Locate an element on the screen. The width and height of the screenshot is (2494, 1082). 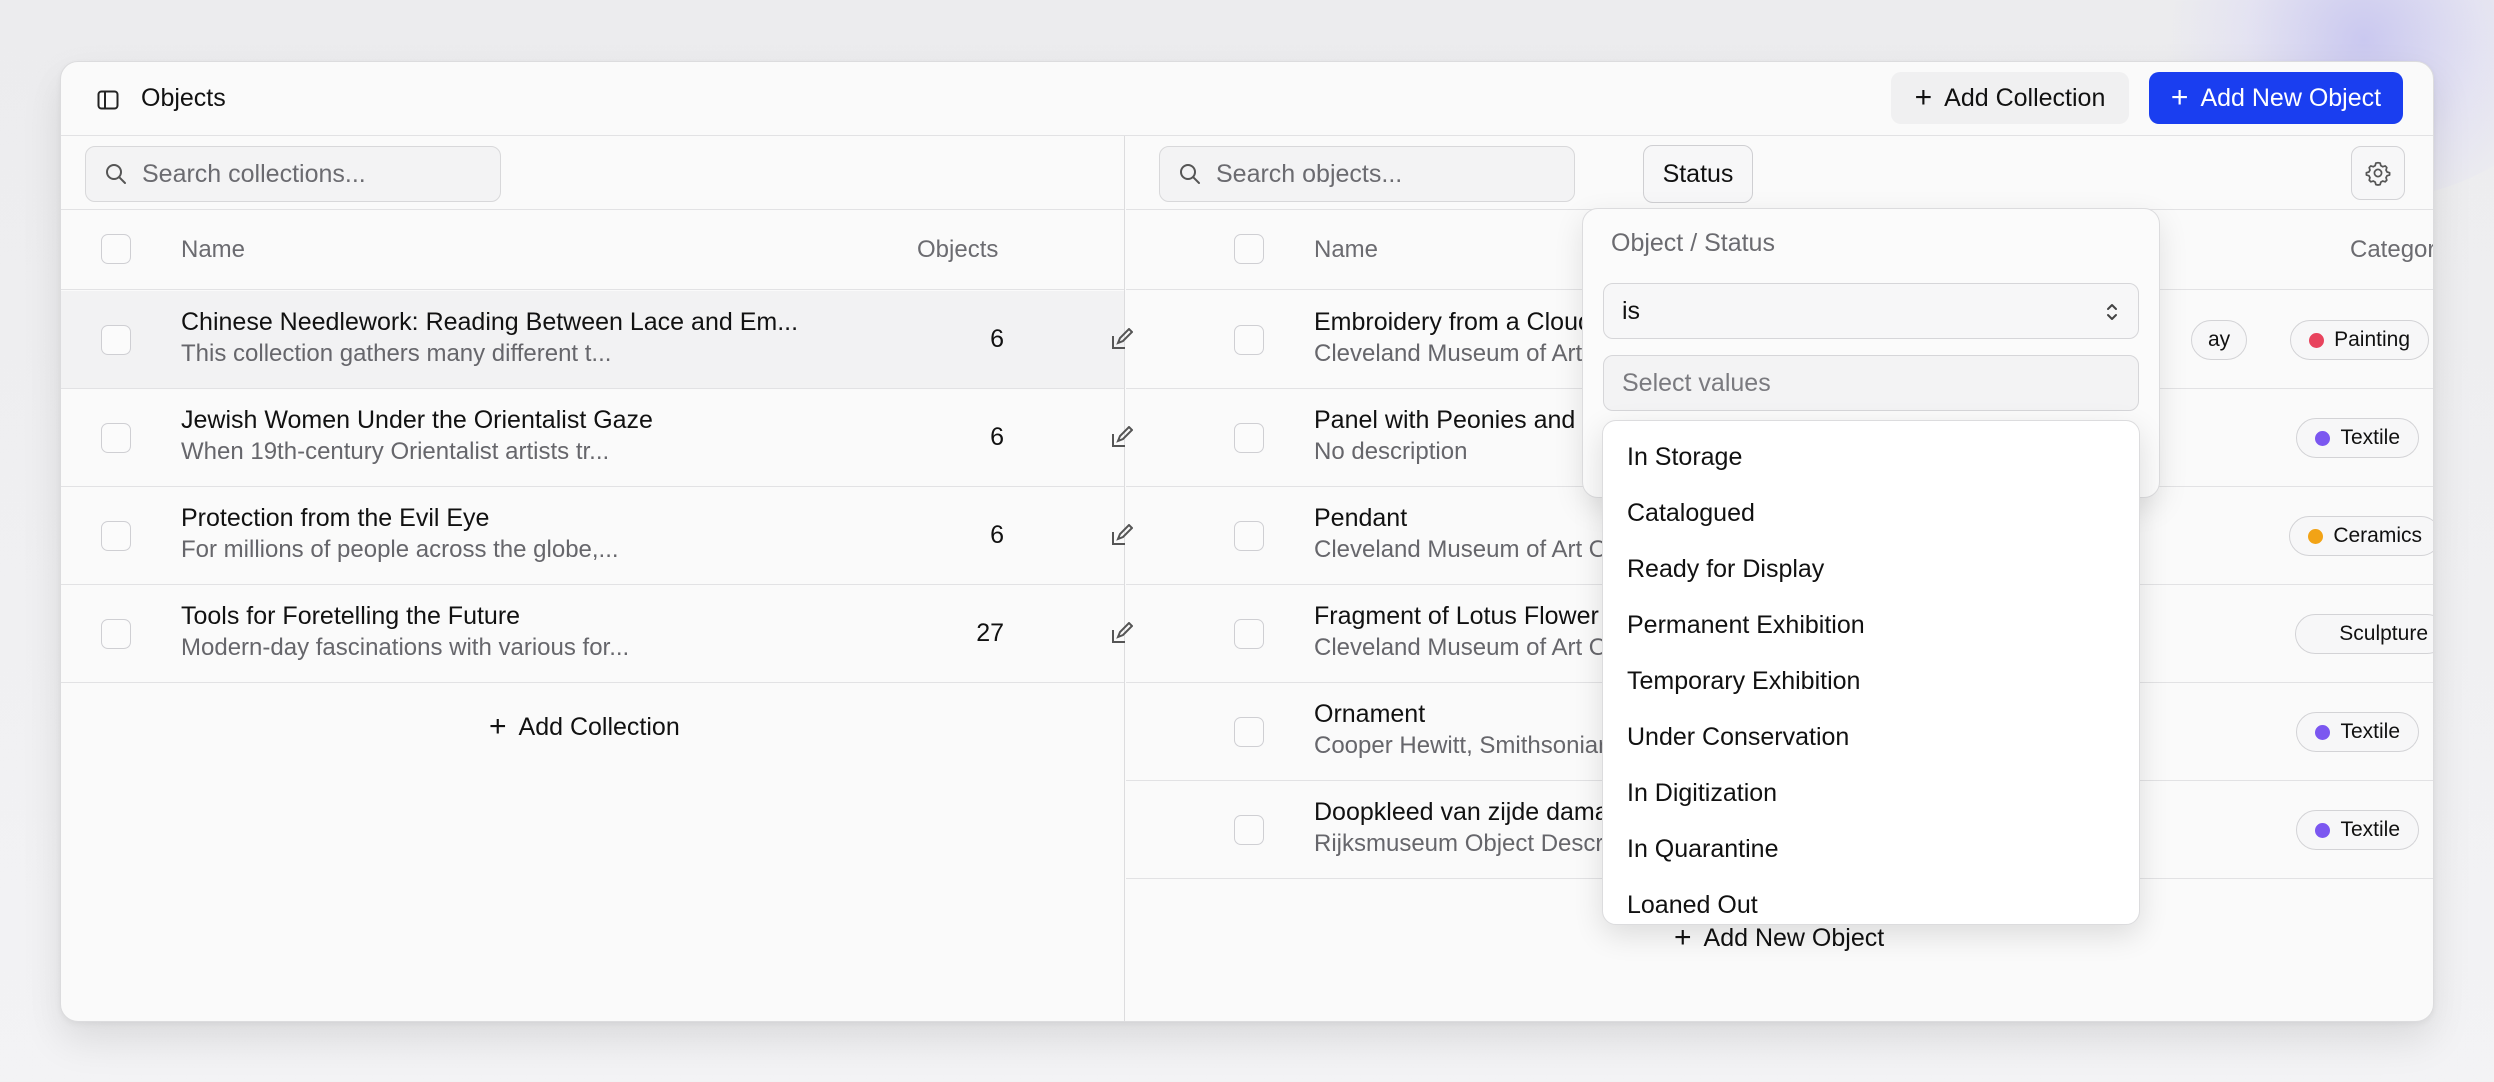
option-catalogued: Catalogued is located at coordinates (1691, 513).